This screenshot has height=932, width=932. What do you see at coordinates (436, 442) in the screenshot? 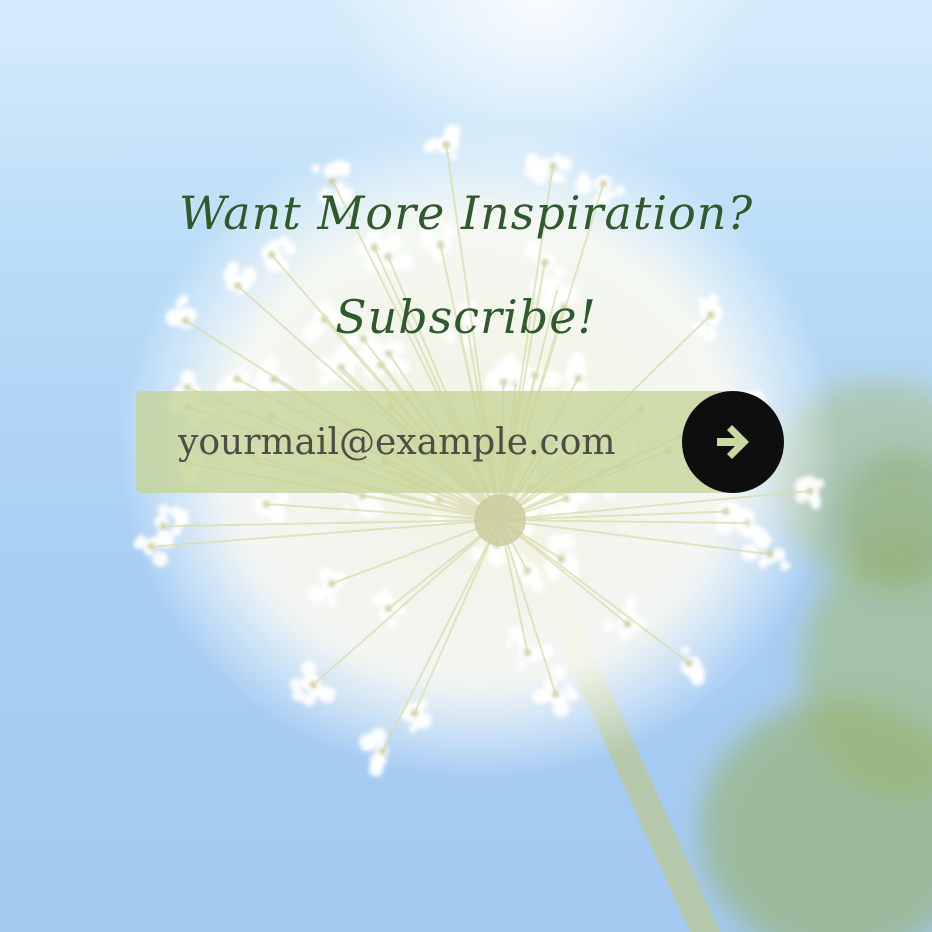
I see `email-input` at bounding box center [436, 442].